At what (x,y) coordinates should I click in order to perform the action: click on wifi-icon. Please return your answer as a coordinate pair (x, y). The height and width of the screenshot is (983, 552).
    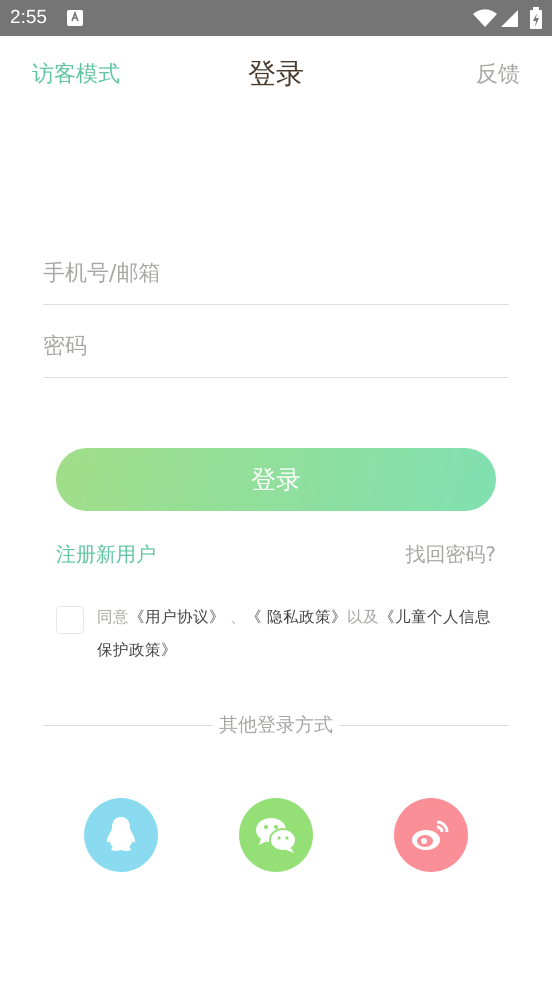
    Looking at the image, I should click on (485, 18).